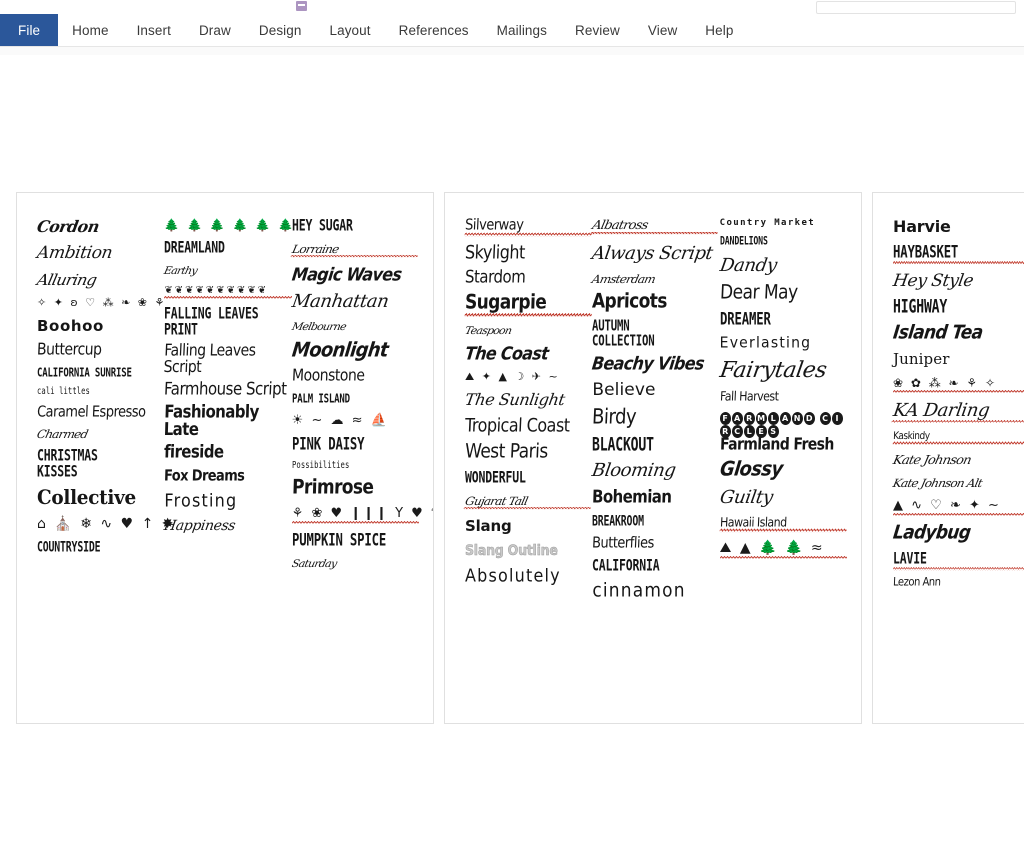 The image size is (1024, 859). Describe the element at coordinates (512, 377) in the screenshot. I see `font-specimen-entry: ⛰ ✦ ▲ ☽ ✈ ~` at that location.